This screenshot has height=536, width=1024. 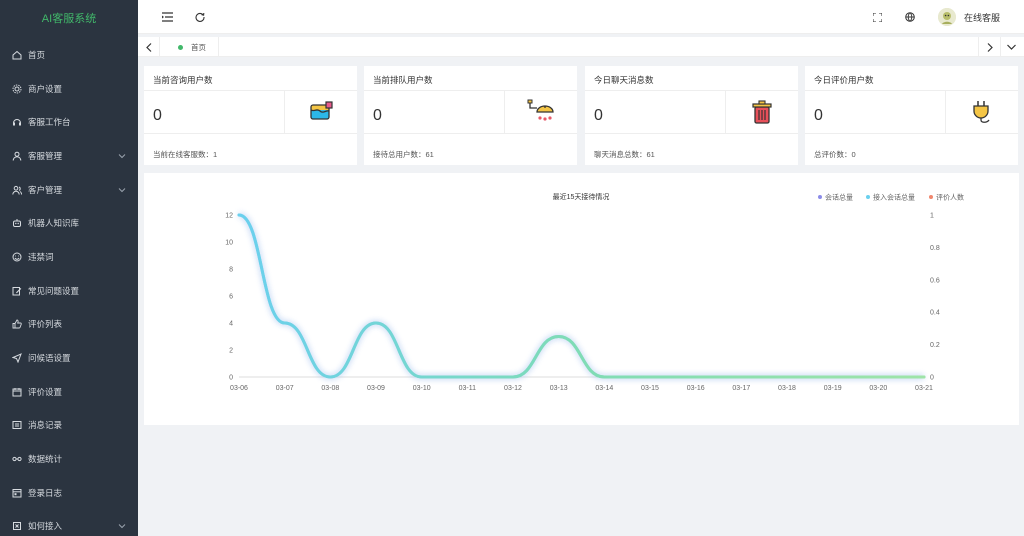 What do you see at coordinates (17, 257) in the screenshot?
I see `smile-icon` at bounding box center [17, 257].